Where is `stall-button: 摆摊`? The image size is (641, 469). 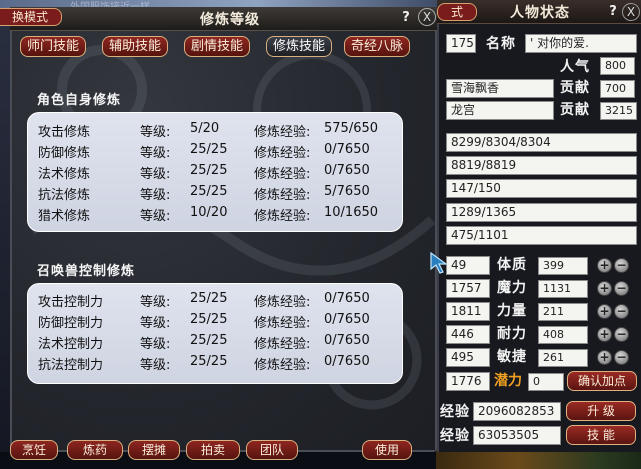 stall-button: 摆摊 is located at coordinates (154, 450).